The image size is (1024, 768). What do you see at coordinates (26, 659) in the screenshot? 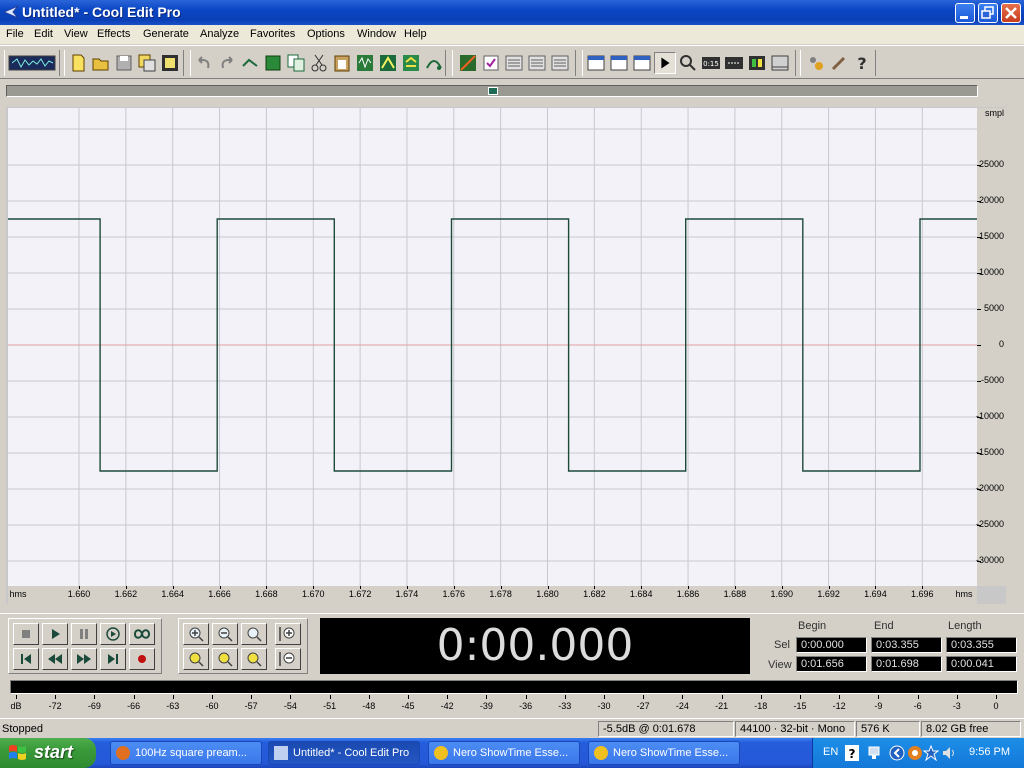
I see `go-to-start-button` at bounding box center [26, 659].